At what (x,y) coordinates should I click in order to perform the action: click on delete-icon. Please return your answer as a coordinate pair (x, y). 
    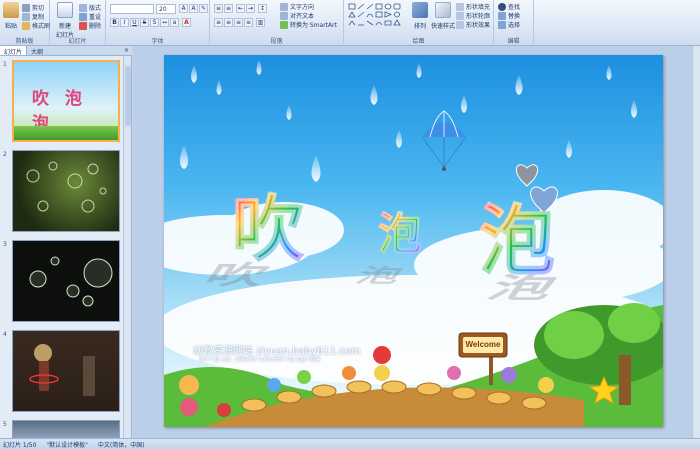
    Looking at the image, I should click on (83, 25).